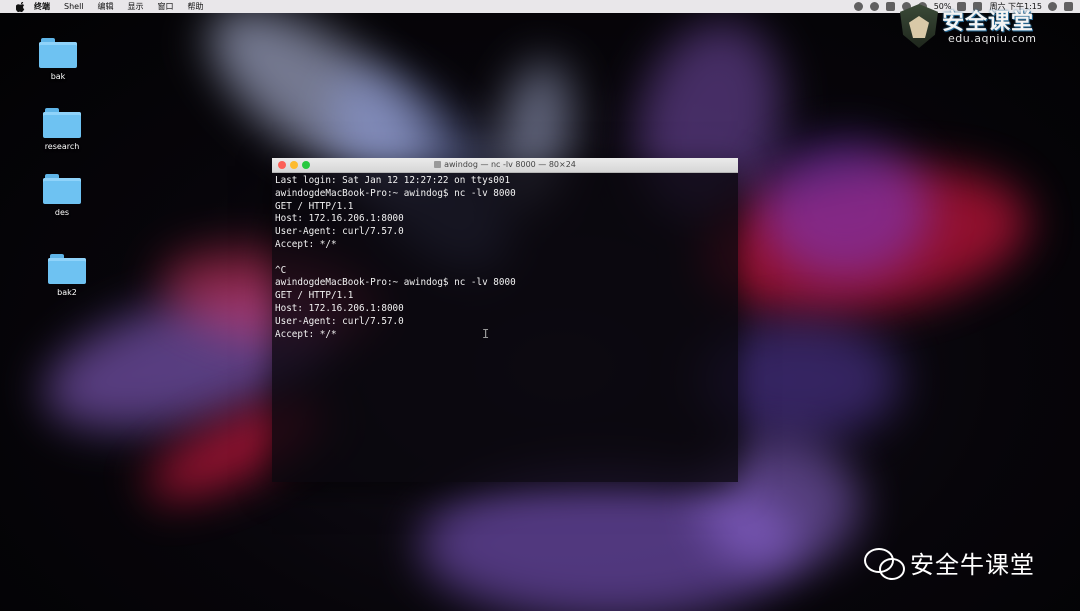 This screenshot has height=611, width=1080. Describe the element at coordinates (972, 565) in the screenshot. I see `wechat-text: 安全牛课堂` at that location.